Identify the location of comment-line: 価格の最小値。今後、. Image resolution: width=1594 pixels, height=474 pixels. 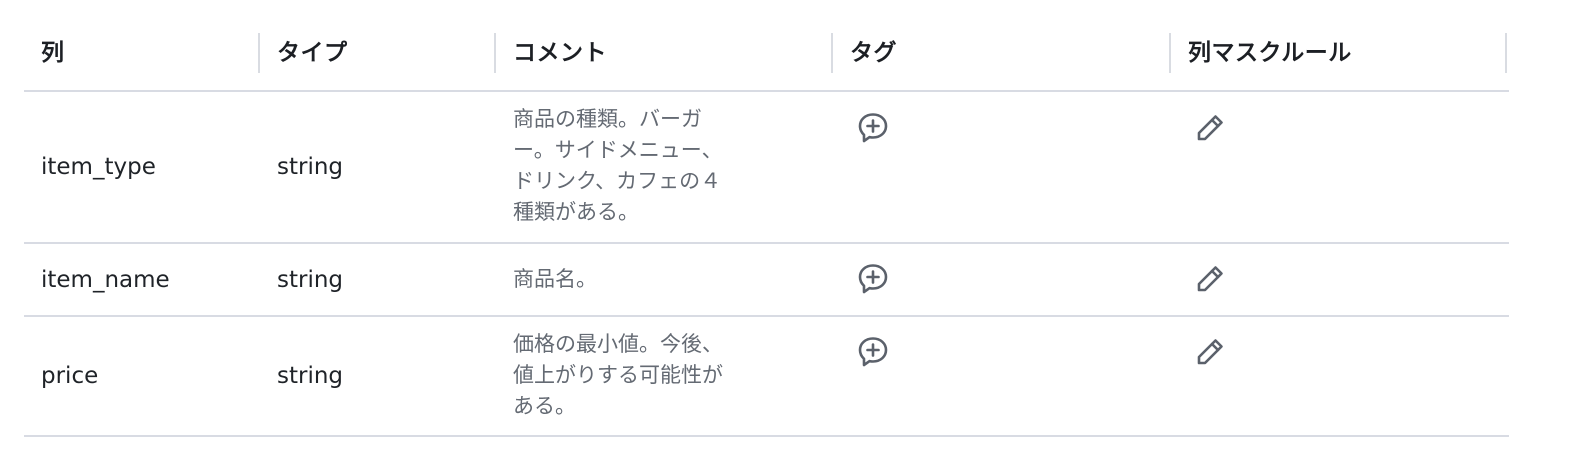
(618, 344).